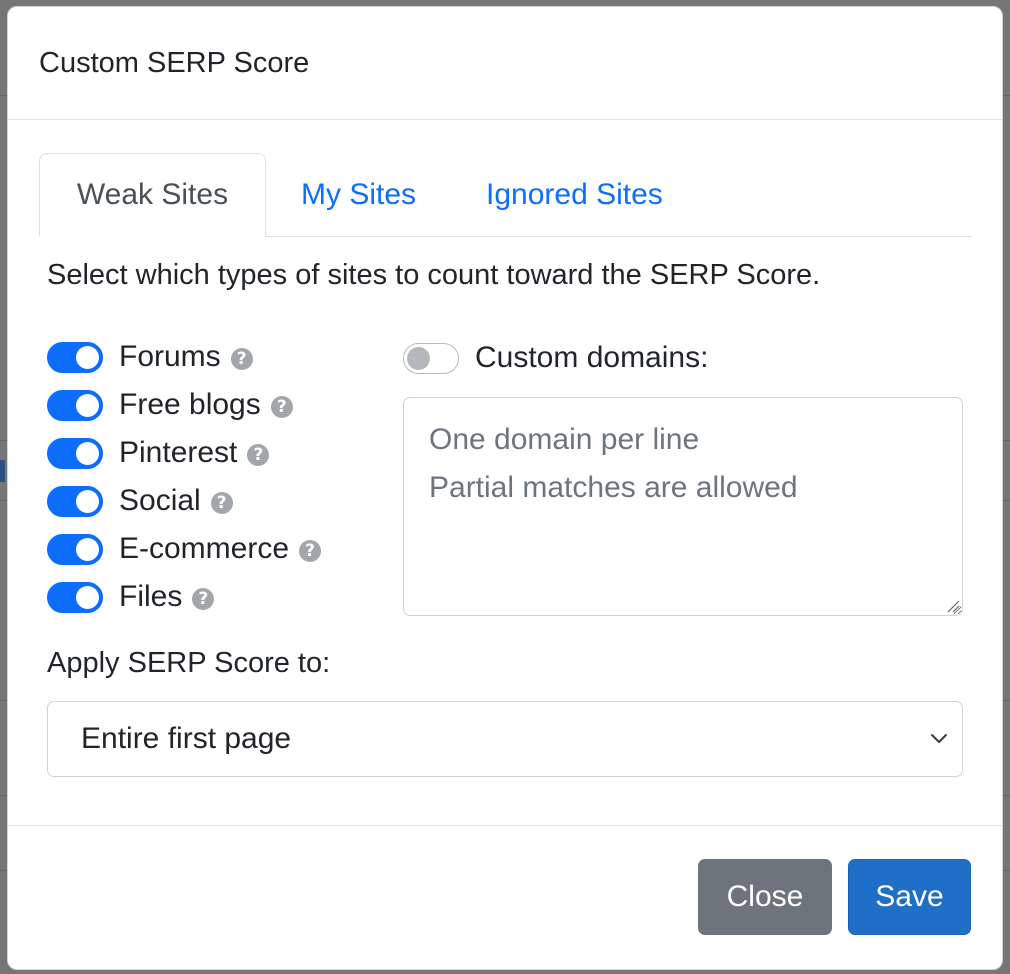  What do you see at coordinates (174, 62) in the screenshot?
I see `modal-title: Custom SERP Score` at bounding box center [174, 62].